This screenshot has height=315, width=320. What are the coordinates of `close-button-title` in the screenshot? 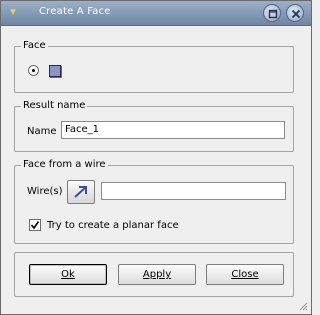 It's located at (295, 13).